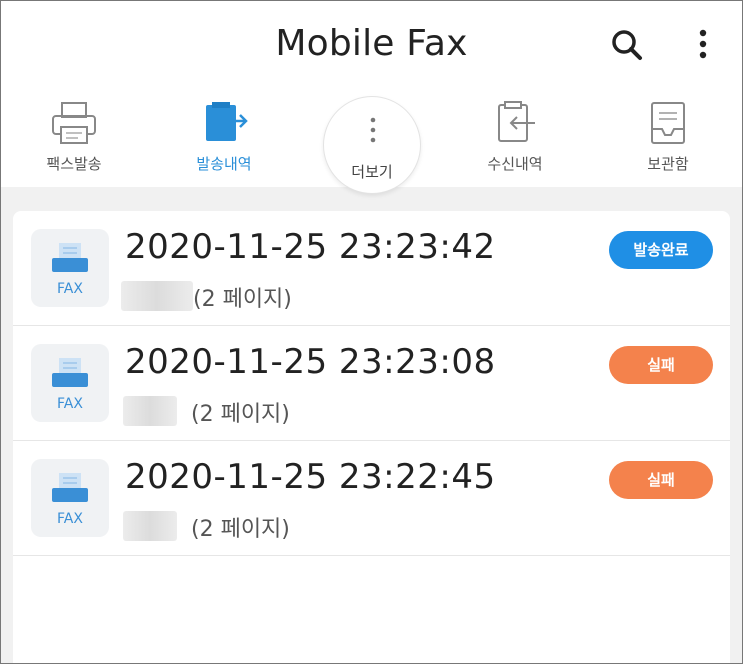 The image size is (743, 664). I want to click on tab-sent-history: 발송내역, so click(224, 138).